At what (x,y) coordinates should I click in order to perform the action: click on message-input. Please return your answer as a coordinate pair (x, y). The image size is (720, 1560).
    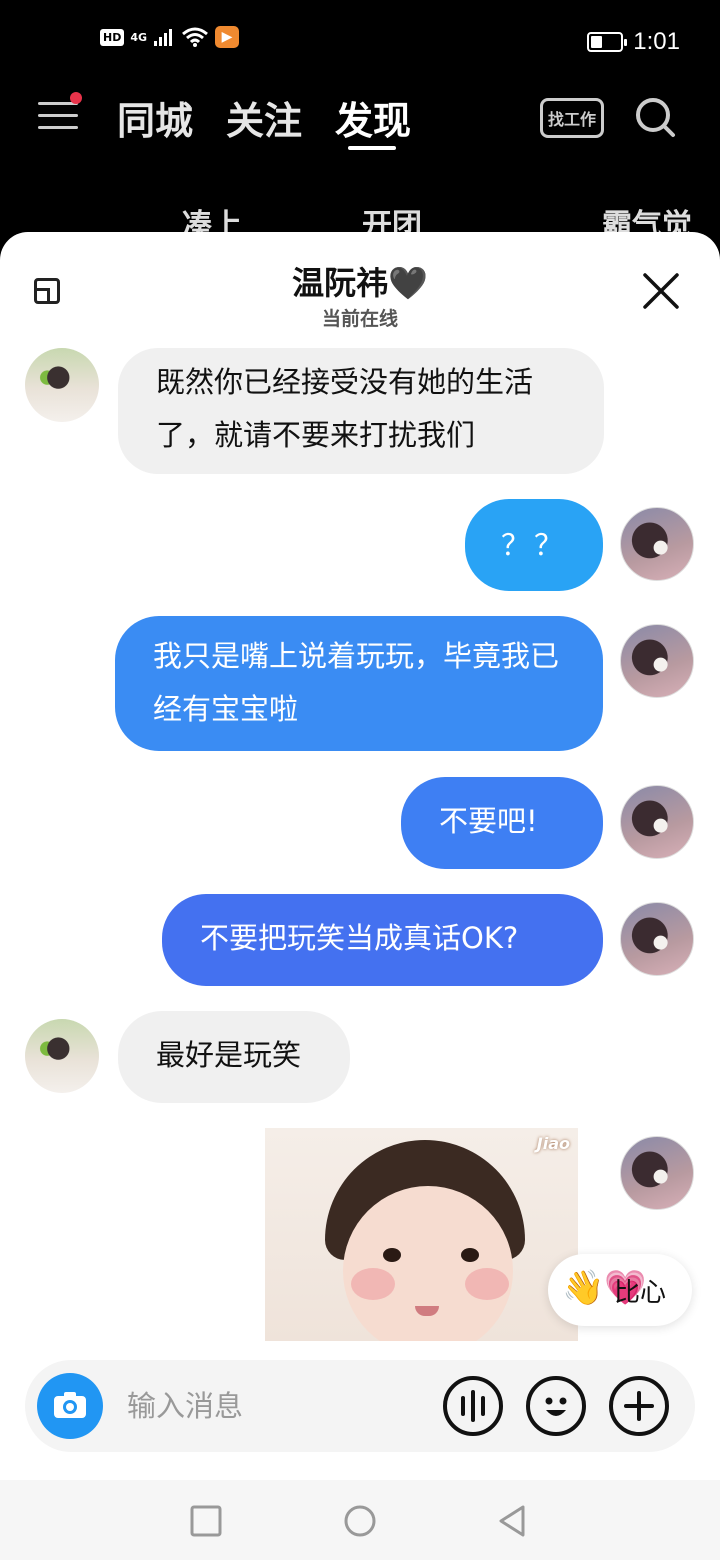
    Looking at the image, I should click on (277, 1406).